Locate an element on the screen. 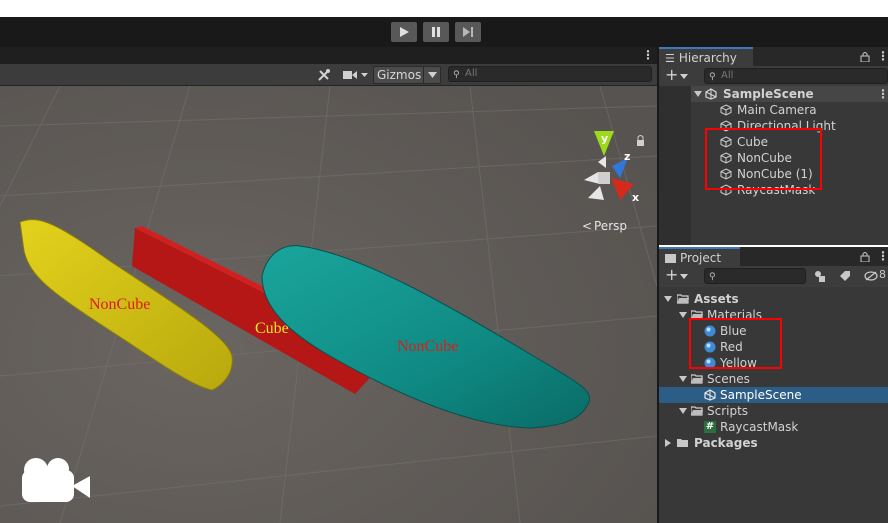 Image resolution: width=888 pixels, height=523 pixels. scene-root-row: SampleScene ⋮ is located at coordinates (773, 94).